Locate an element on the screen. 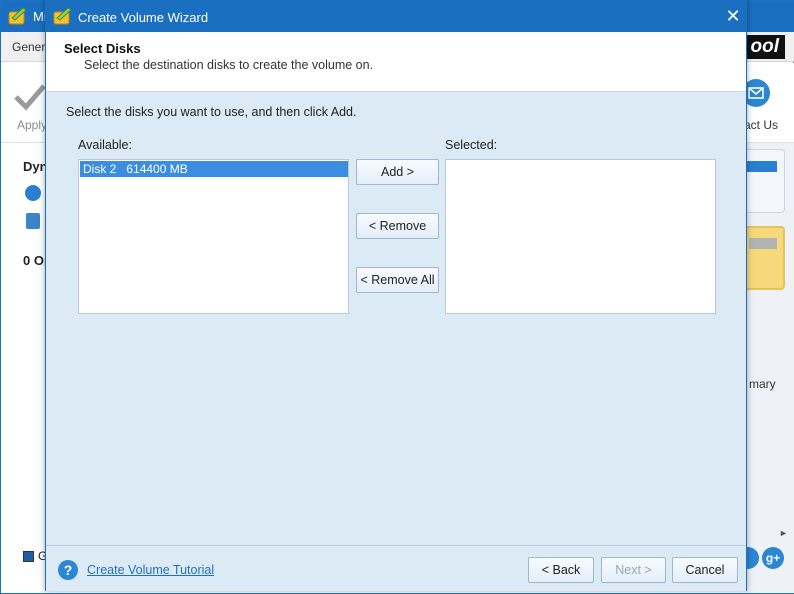 The height and width of the screenshot is (594, 794). legend-swatch is located at coordinates (28, 556).